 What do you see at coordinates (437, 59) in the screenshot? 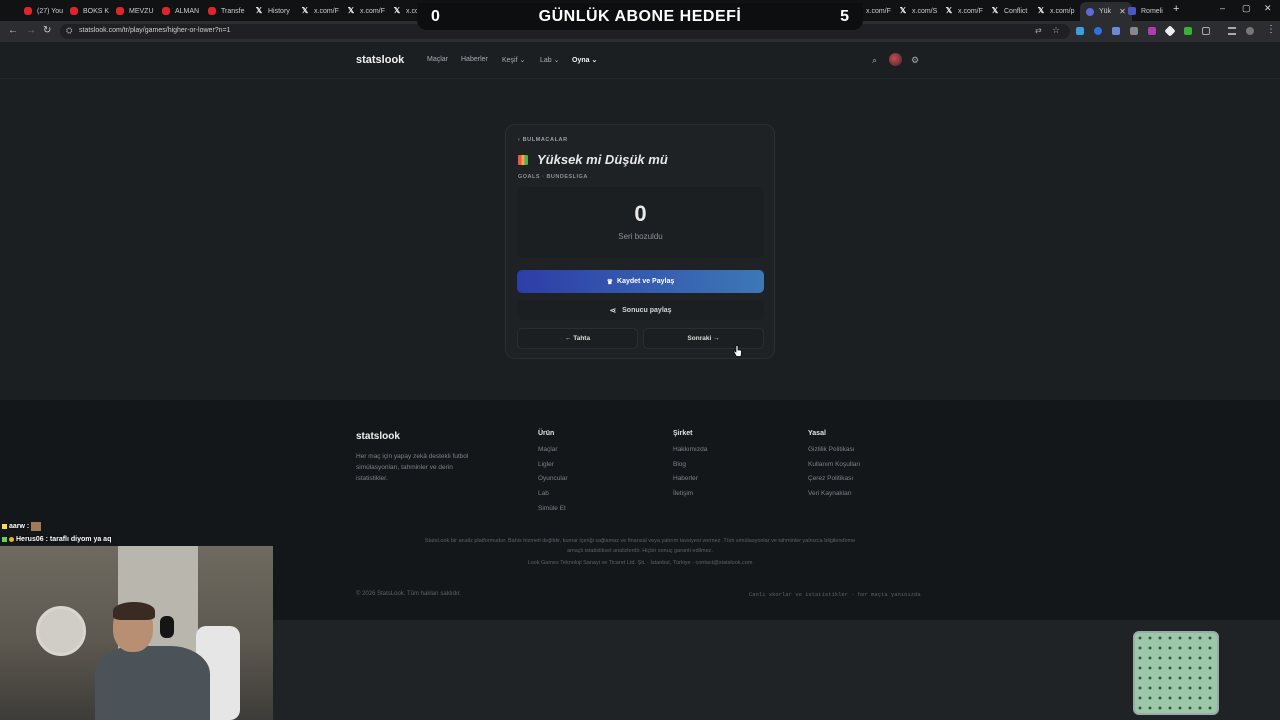
I see `nav-item-maclar: Maçlar` at bounding box center [437, 59].